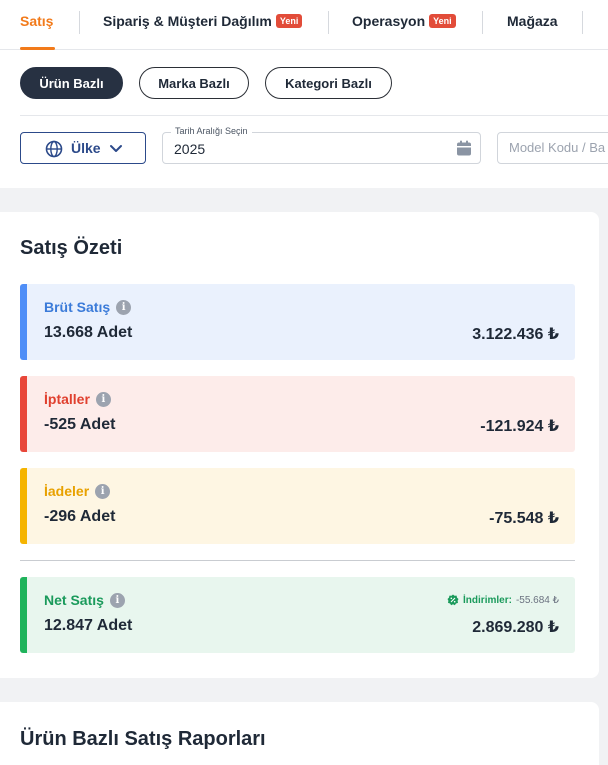 This screenshot has height=765, width=608. I want to click on returns-count: -296 Adet, so click(80, 516).